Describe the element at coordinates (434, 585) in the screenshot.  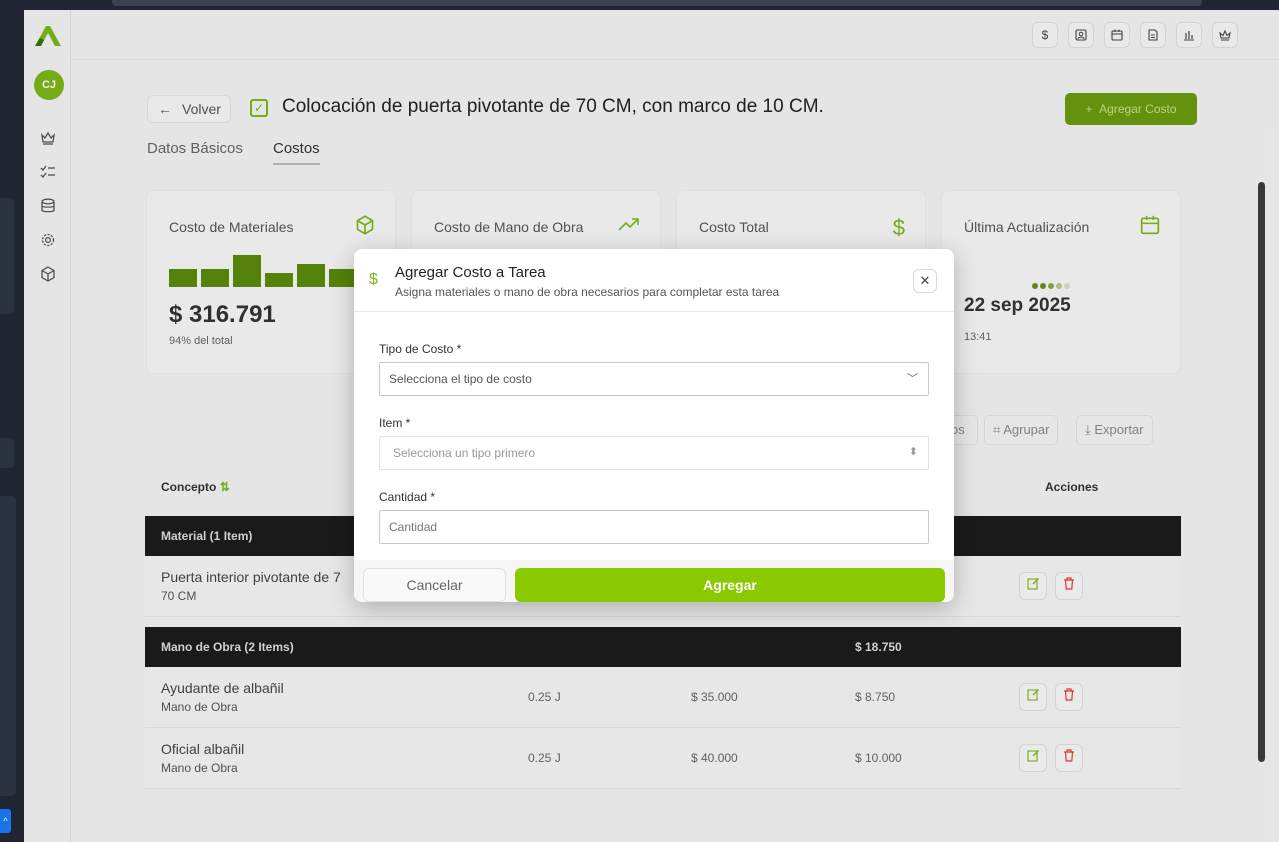
I see `cancel-button: Cancelar` at that location.